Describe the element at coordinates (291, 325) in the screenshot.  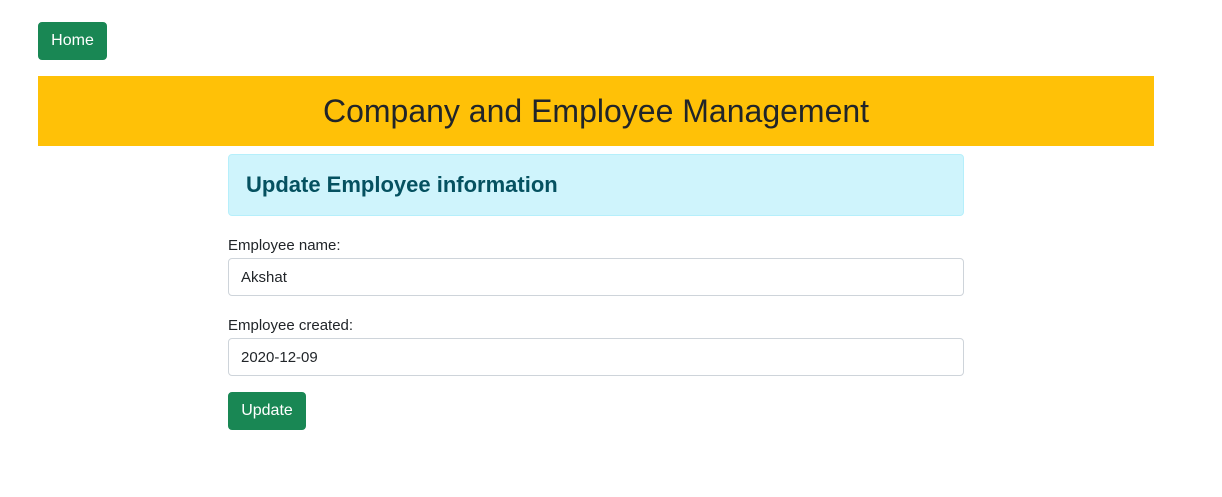
I see `employee-created-label: Employee created:` at that location.